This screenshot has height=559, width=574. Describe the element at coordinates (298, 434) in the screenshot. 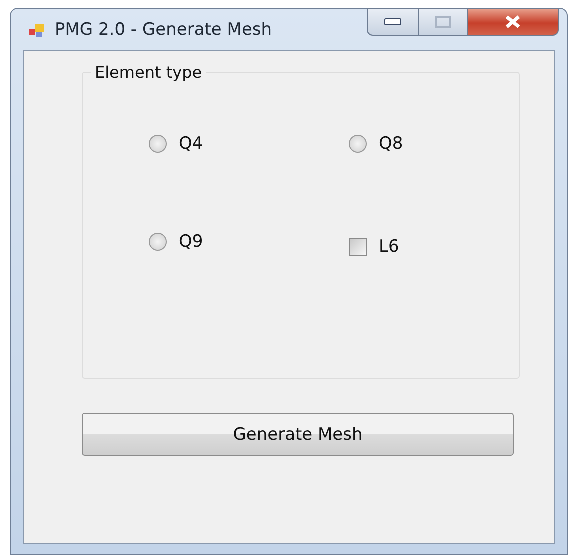

I see `generate-mesh-button: Generate Mesh` at that location.